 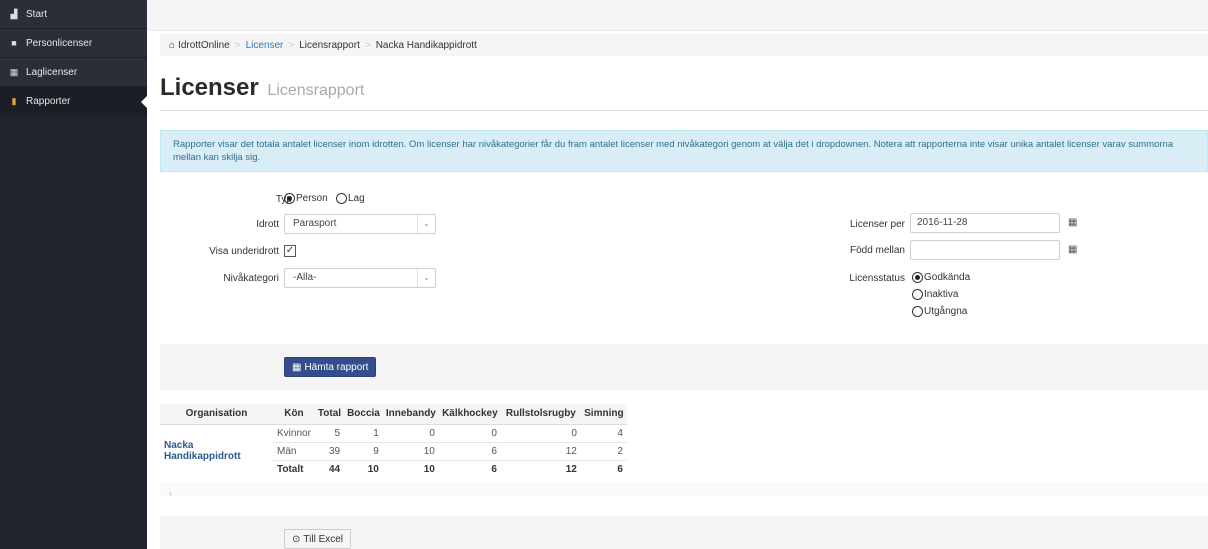 I want to click on licensstatus-radio-godkanda: Godkända, so click(x=941, y=277).